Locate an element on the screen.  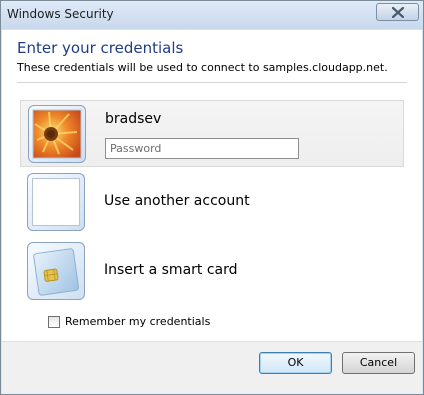
close-icon is located at coordinates (398, 12).